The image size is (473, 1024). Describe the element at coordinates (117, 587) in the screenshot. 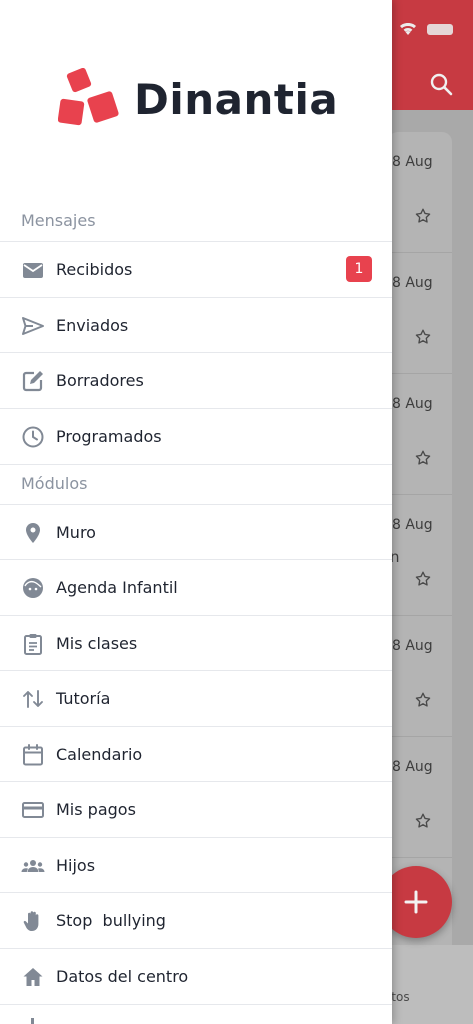

I see `drawer-item-label: Agenda Infantil` at that location.